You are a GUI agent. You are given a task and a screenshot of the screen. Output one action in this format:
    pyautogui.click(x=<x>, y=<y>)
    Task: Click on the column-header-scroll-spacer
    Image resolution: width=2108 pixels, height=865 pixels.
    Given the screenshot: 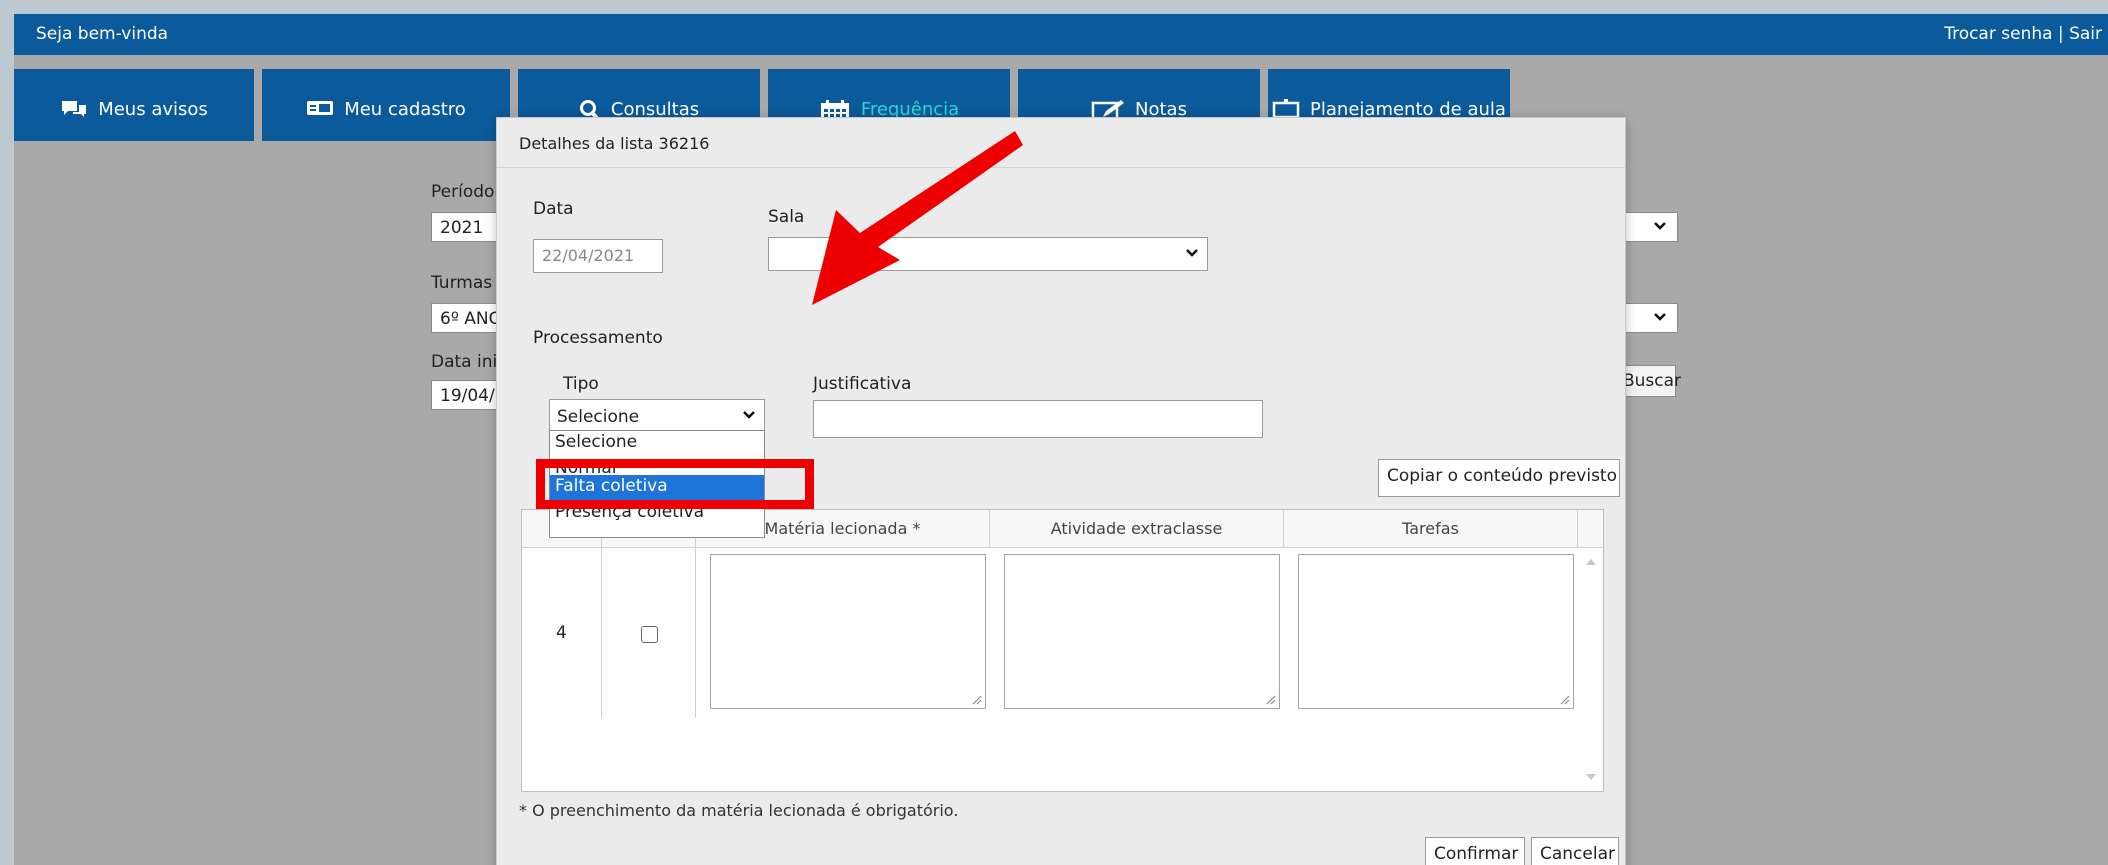 What is the action you would take?
    pyautogui.click(x=1590, y=529)
    